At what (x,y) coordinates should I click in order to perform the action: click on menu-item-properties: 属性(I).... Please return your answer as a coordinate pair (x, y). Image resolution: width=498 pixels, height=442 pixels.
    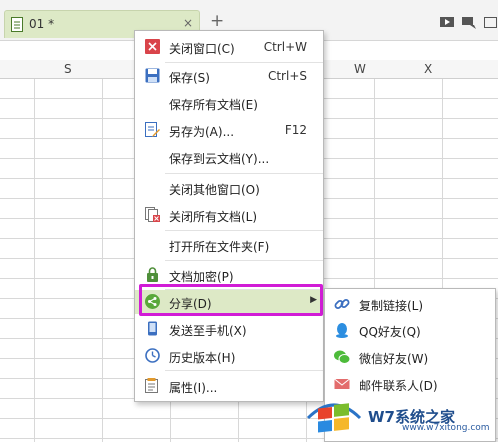
    Looking at the image, I should click on (229, 386).